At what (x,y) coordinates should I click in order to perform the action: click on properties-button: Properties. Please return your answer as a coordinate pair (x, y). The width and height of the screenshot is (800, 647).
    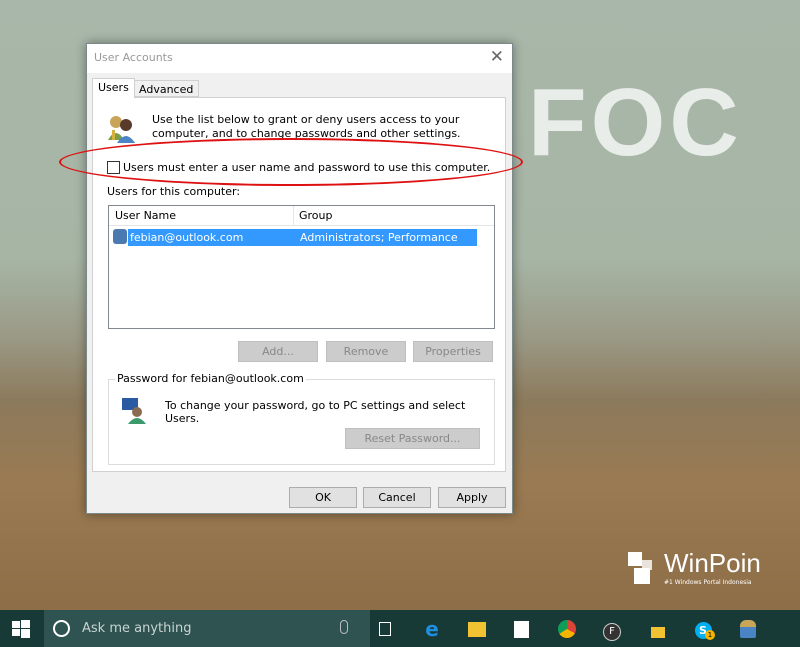
    Looking at the image, I should click on (453, 351).